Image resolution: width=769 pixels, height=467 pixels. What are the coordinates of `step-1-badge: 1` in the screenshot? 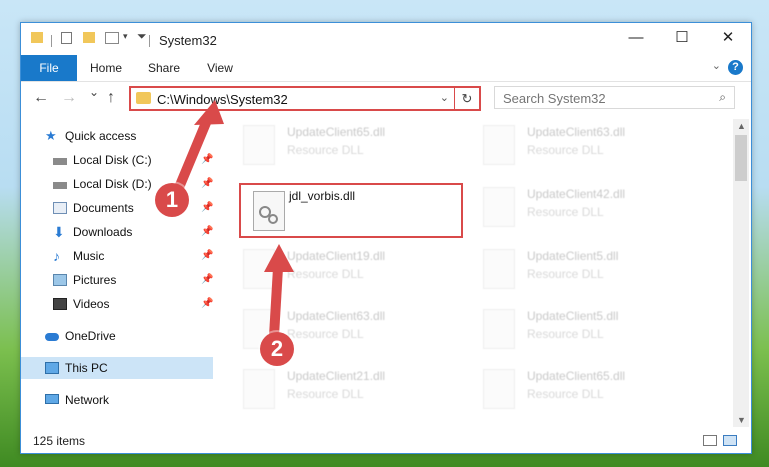 It's located at (172, 200).